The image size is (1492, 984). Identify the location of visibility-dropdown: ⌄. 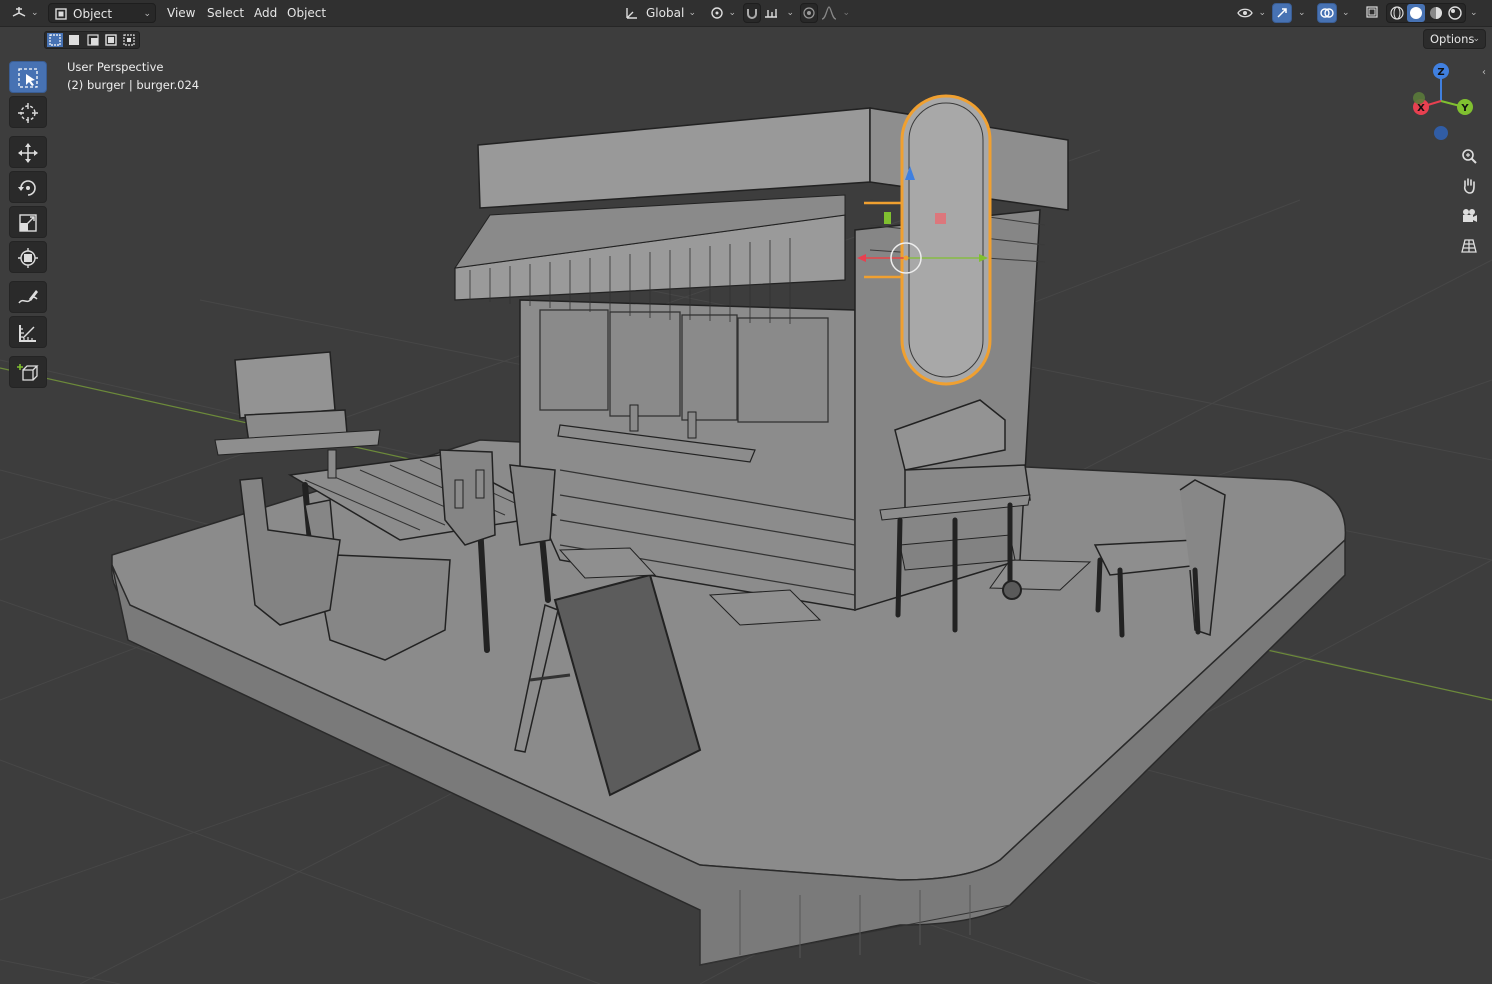
(1251, 13).